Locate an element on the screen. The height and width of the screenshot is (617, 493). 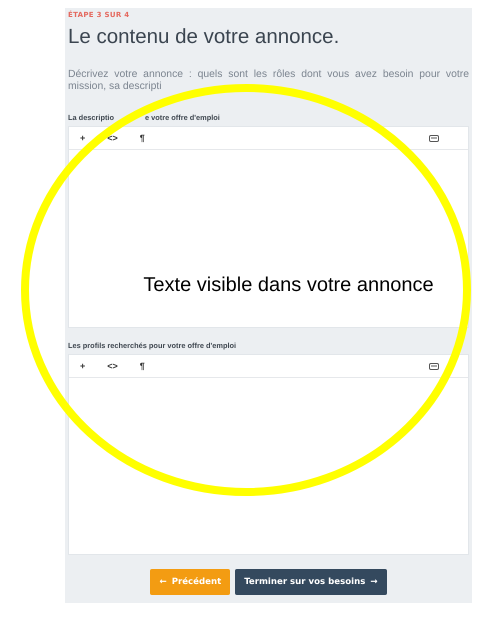
intro-text: Décrivez votre annonce : quels sont les rôles dont vous avez besoin pour votre mission, sa descripti is located at coordinates (268, 81).